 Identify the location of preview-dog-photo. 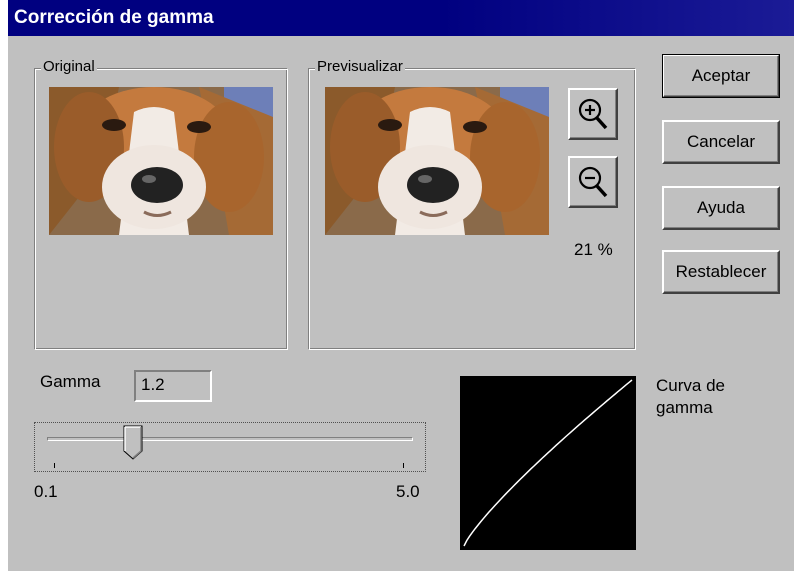
(437, 161).